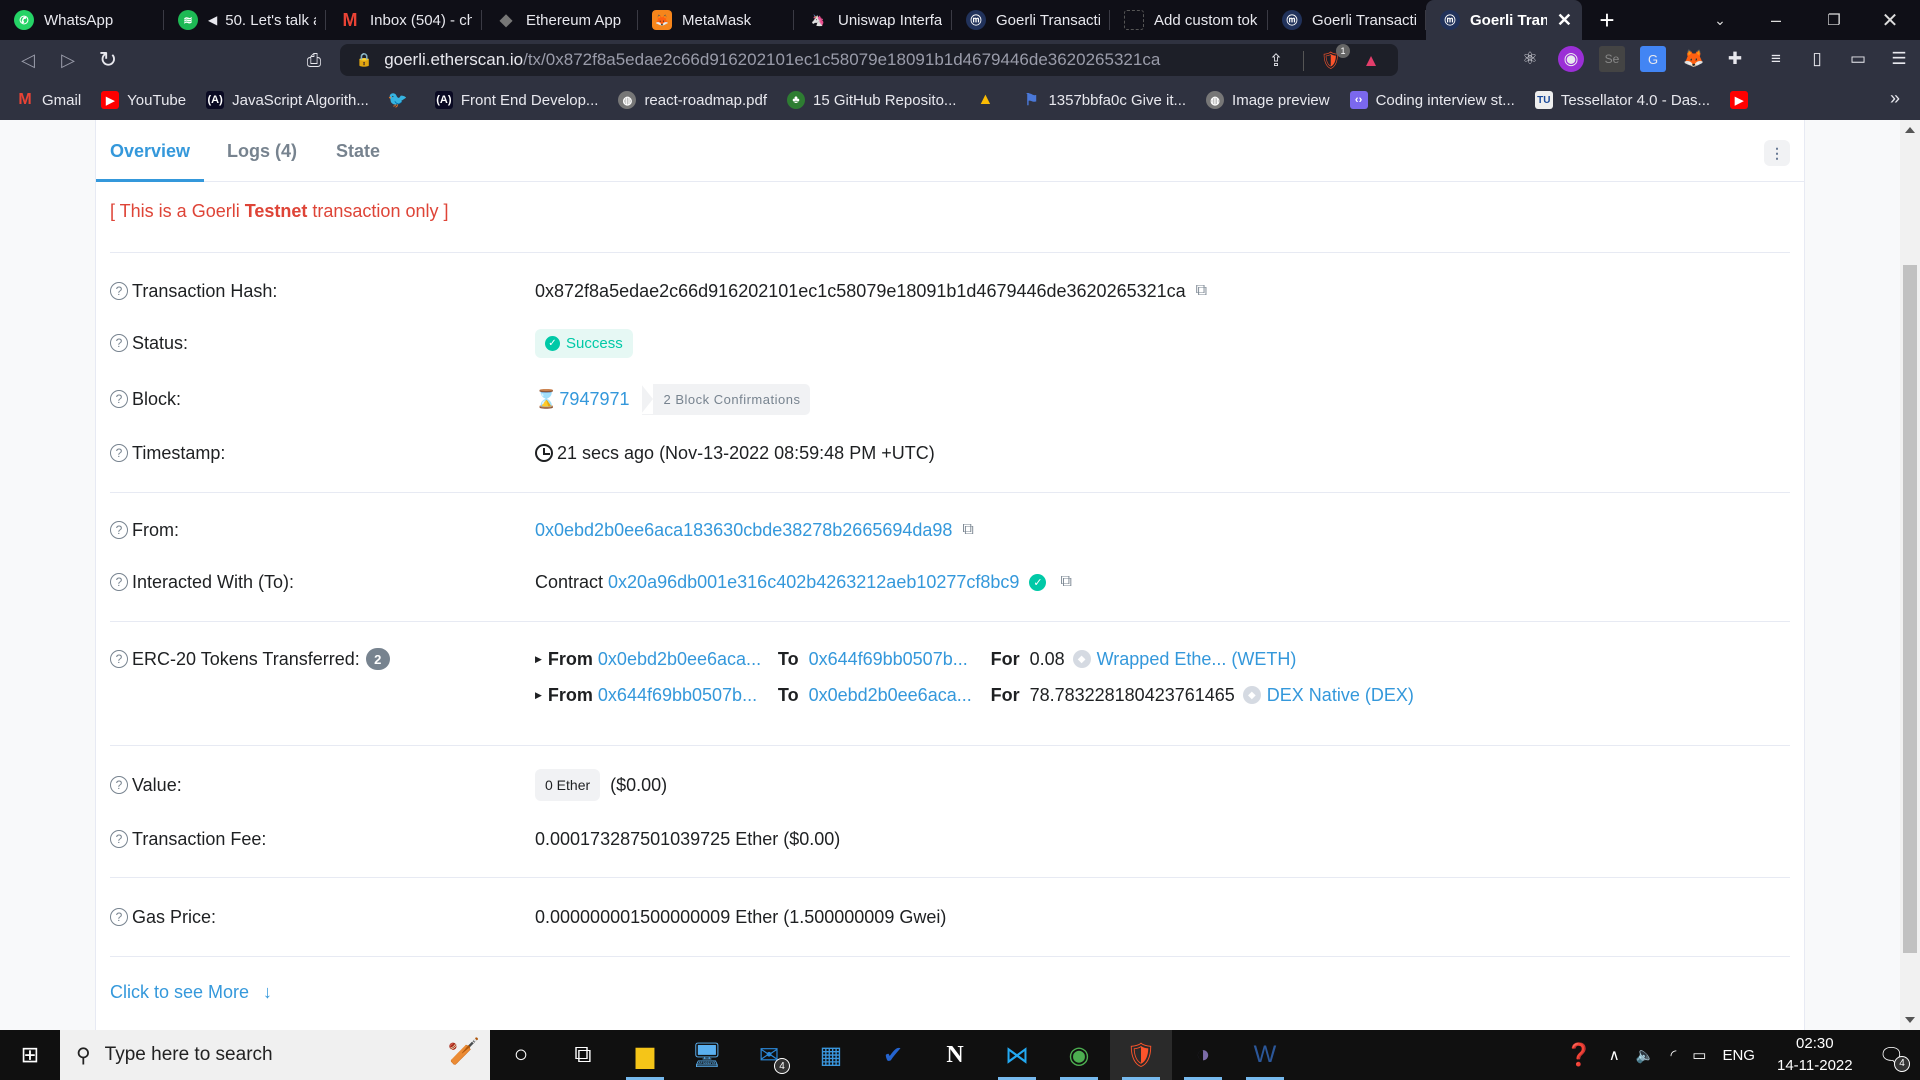 This screenshot has width=1920, height=1080. I want to click on windows-start-button: ⊞, so click(30, 1055).